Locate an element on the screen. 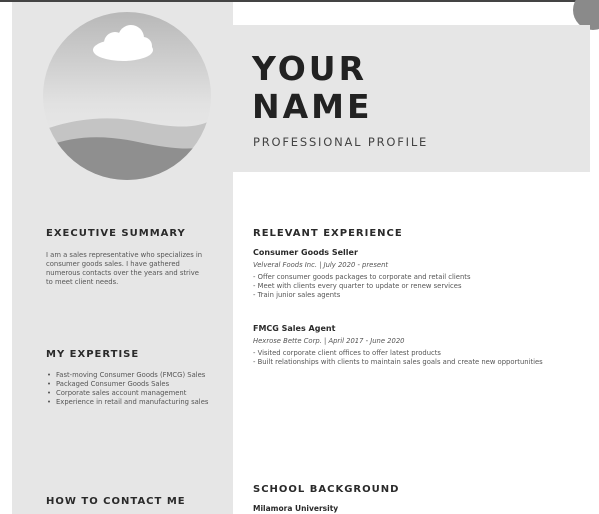  job-title: Consumer Goods Seller is located at coordinates (305, 252).